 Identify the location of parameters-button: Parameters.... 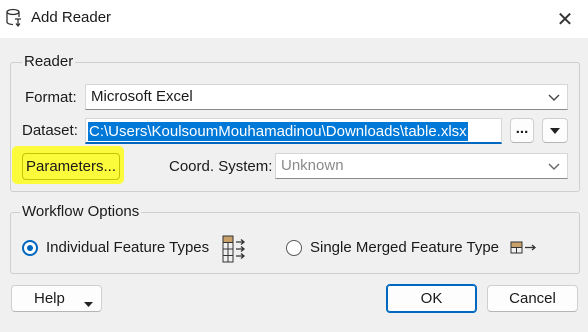
(71, 166).